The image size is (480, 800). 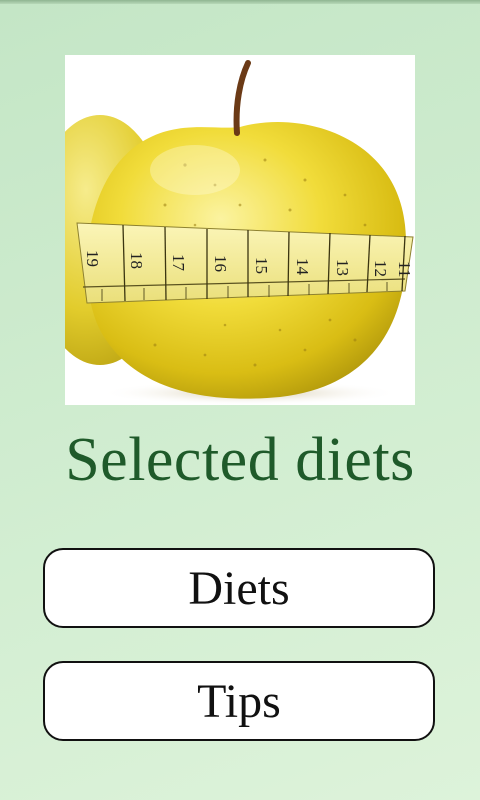 What do you see at coordinates (178, 263) in the screenshot?
I see `tape-number: 17` at bounding box center [178, 263].